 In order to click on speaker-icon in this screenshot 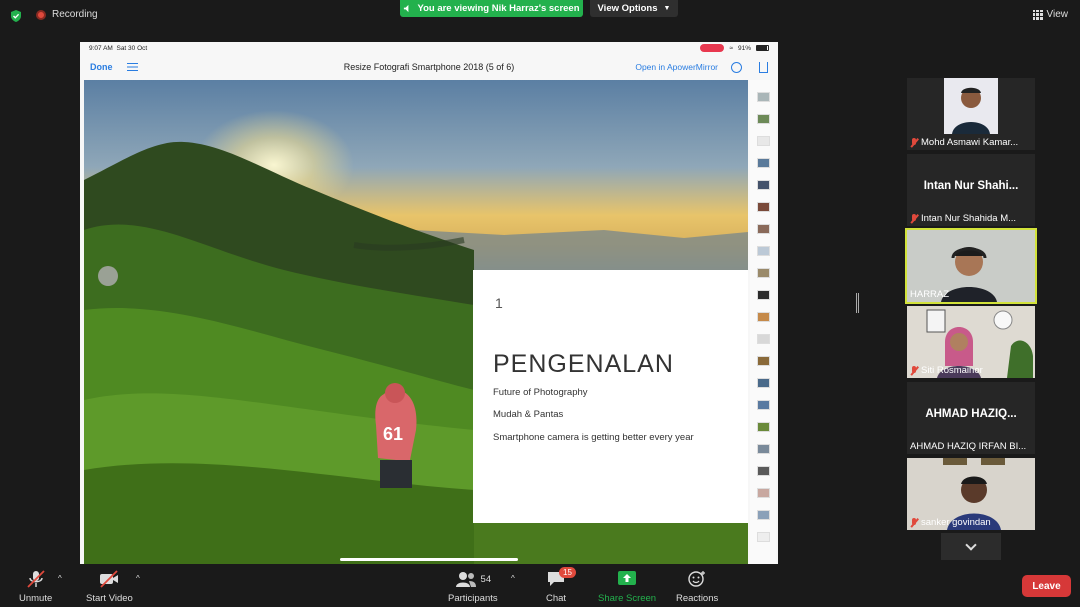, I will do `click(406, 8)`.